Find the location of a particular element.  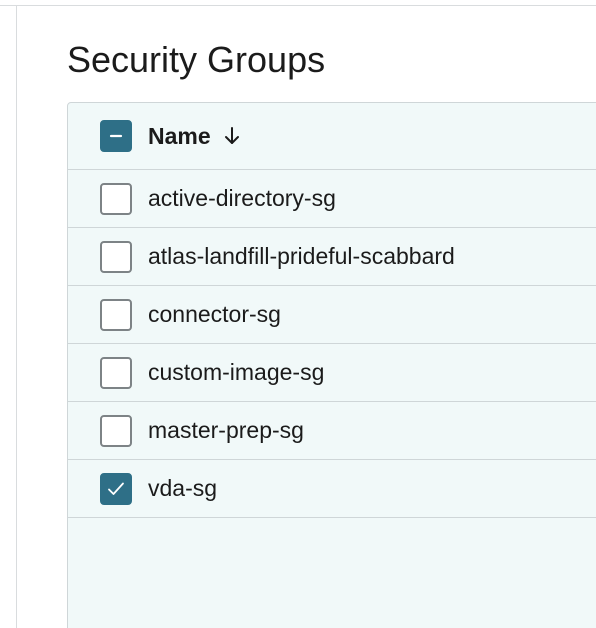

column-header-name-label: Name is located at coordinates (179, 135).